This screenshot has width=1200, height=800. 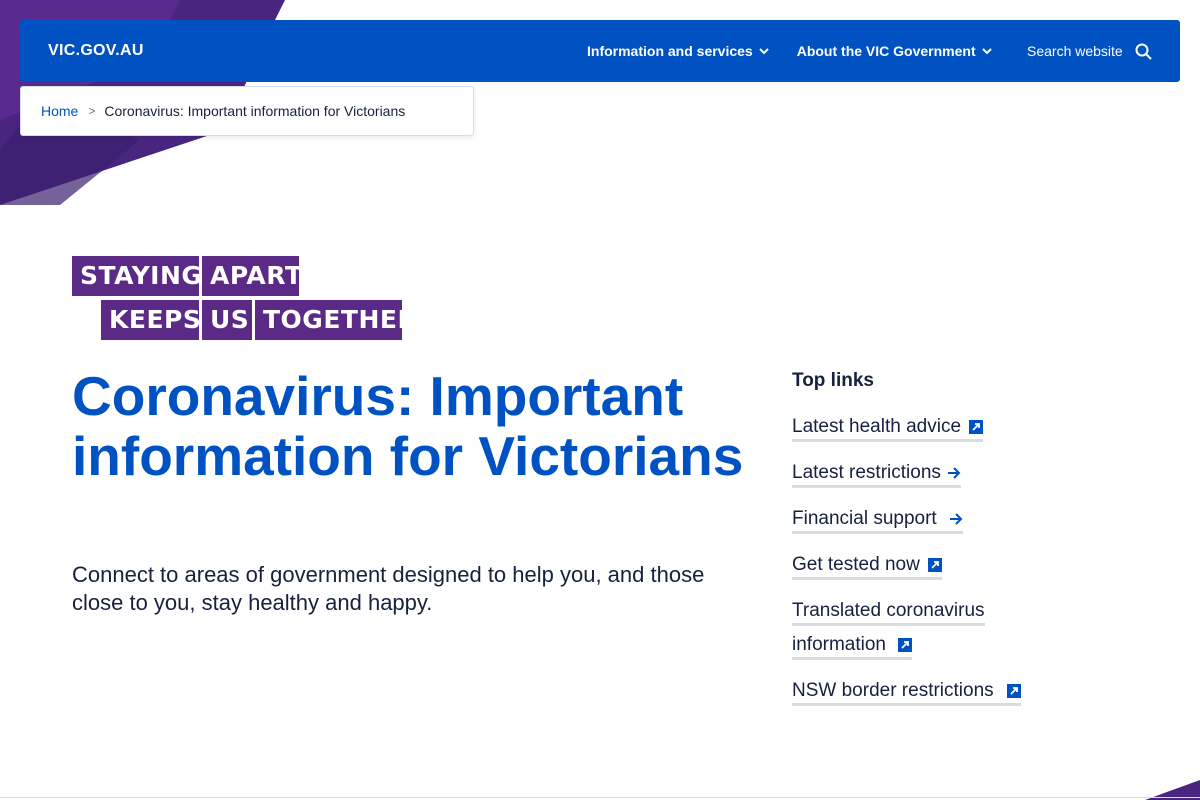 I want to click on nav-about-vic-government: About the VIC Government, so click(x=894, y=51).